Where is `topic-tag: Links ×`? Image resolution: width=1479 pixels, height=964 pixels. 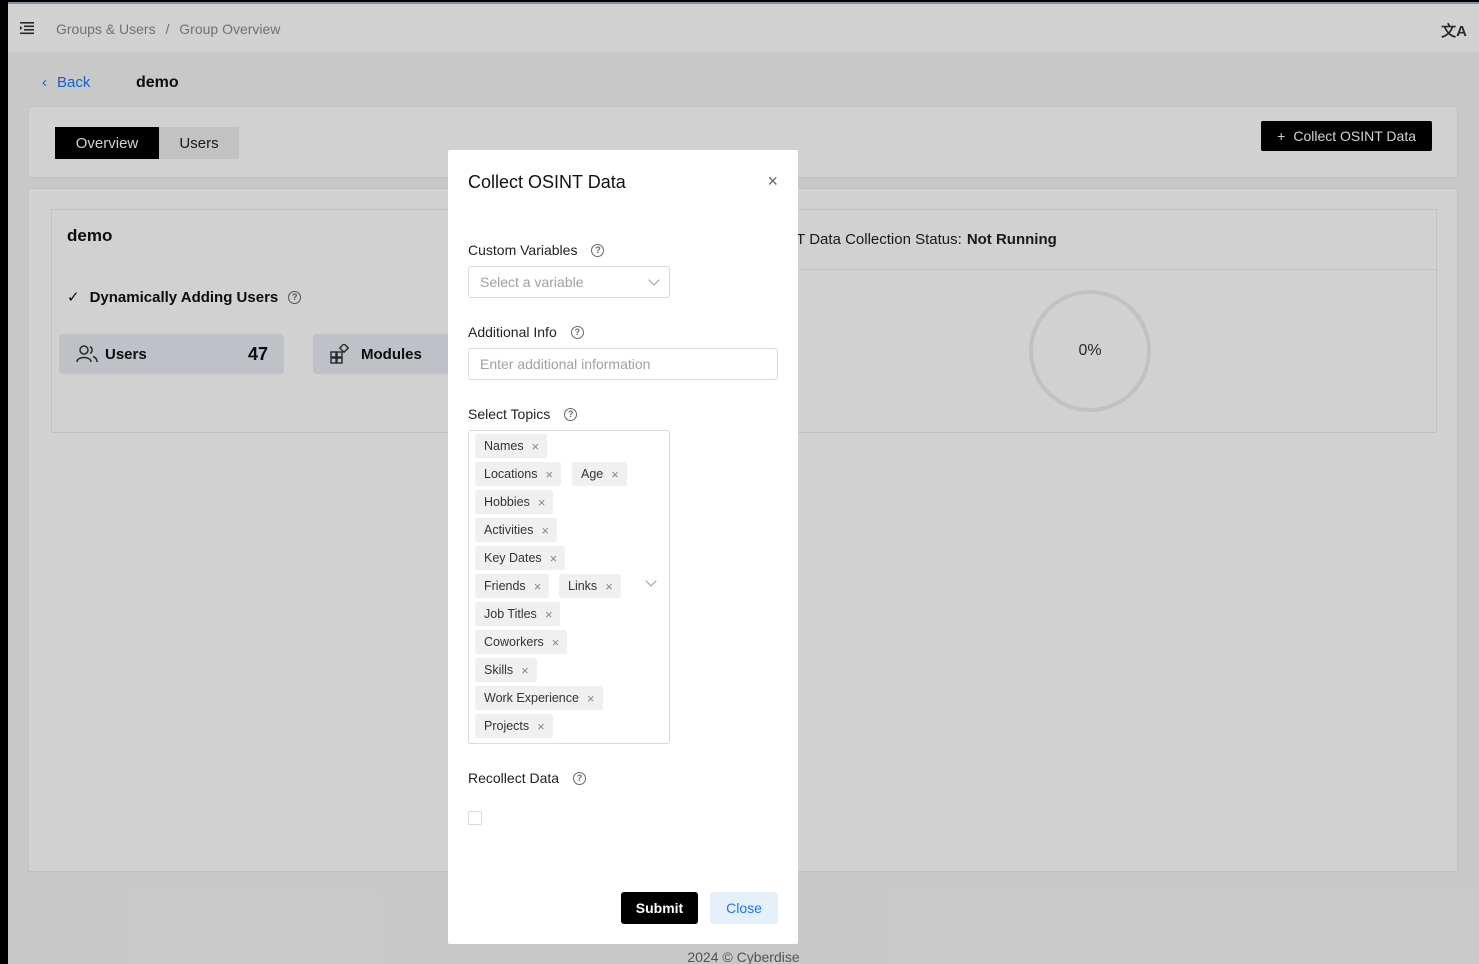 topic-tag: Links × is located at coordinates (590, 586).